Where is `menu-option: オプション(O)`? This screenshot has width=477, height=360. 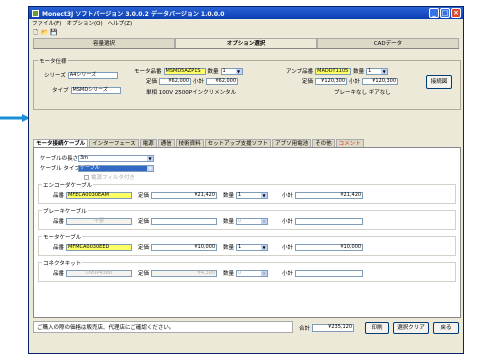
menu-option: オプション(O) is located at coordinates (84, 23).